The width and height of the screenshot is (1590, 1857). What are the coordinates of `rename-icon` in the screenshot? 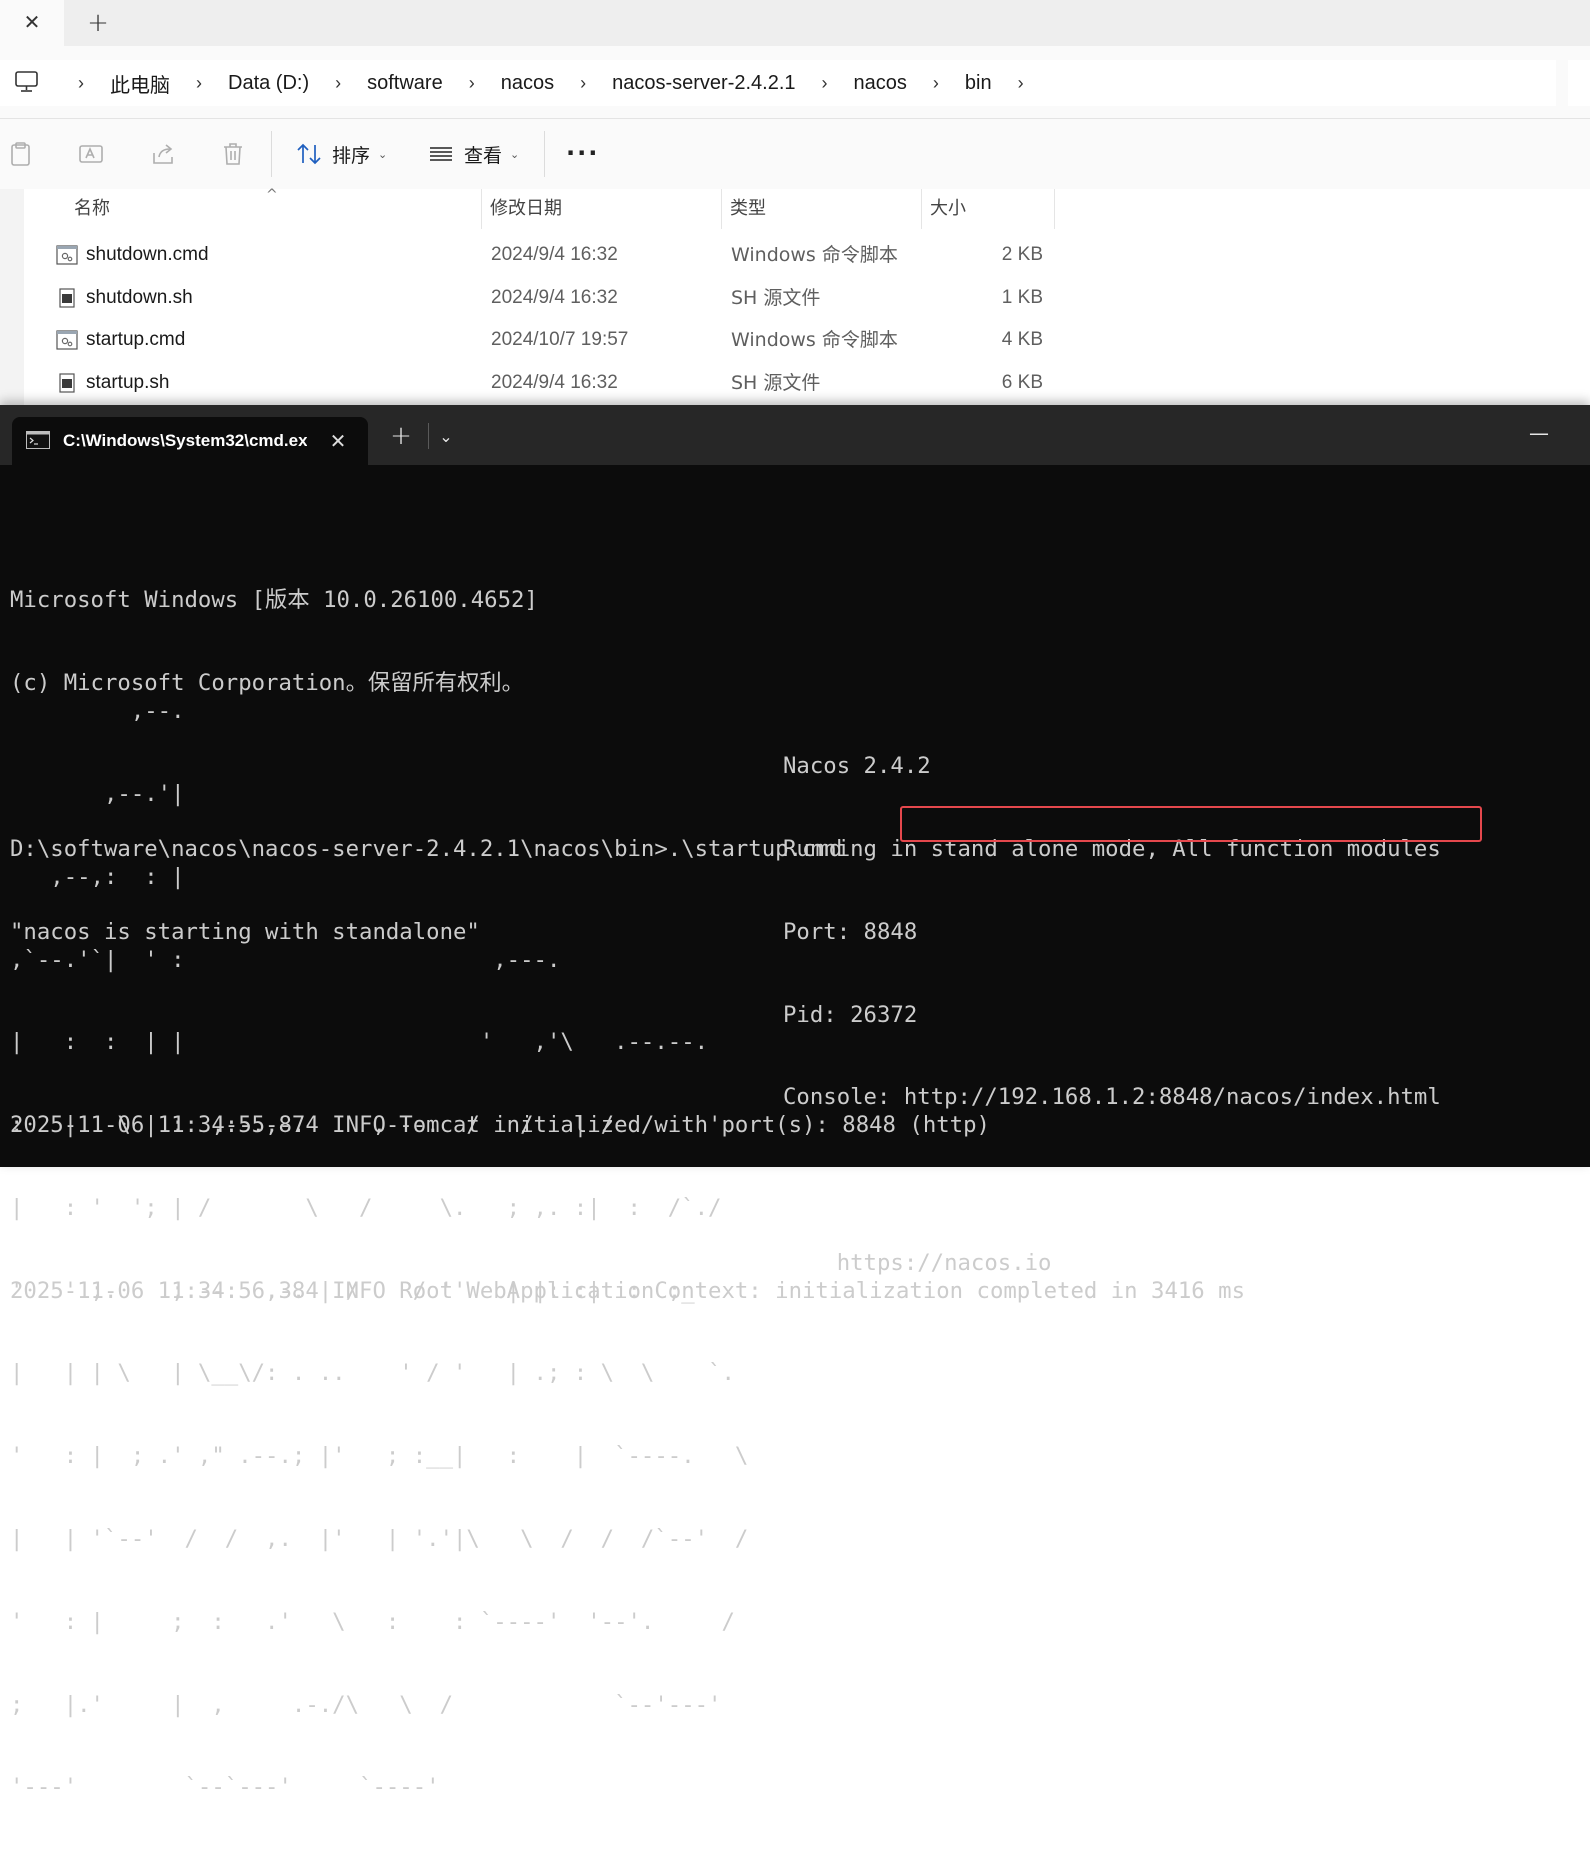 It's located at (91, 154).